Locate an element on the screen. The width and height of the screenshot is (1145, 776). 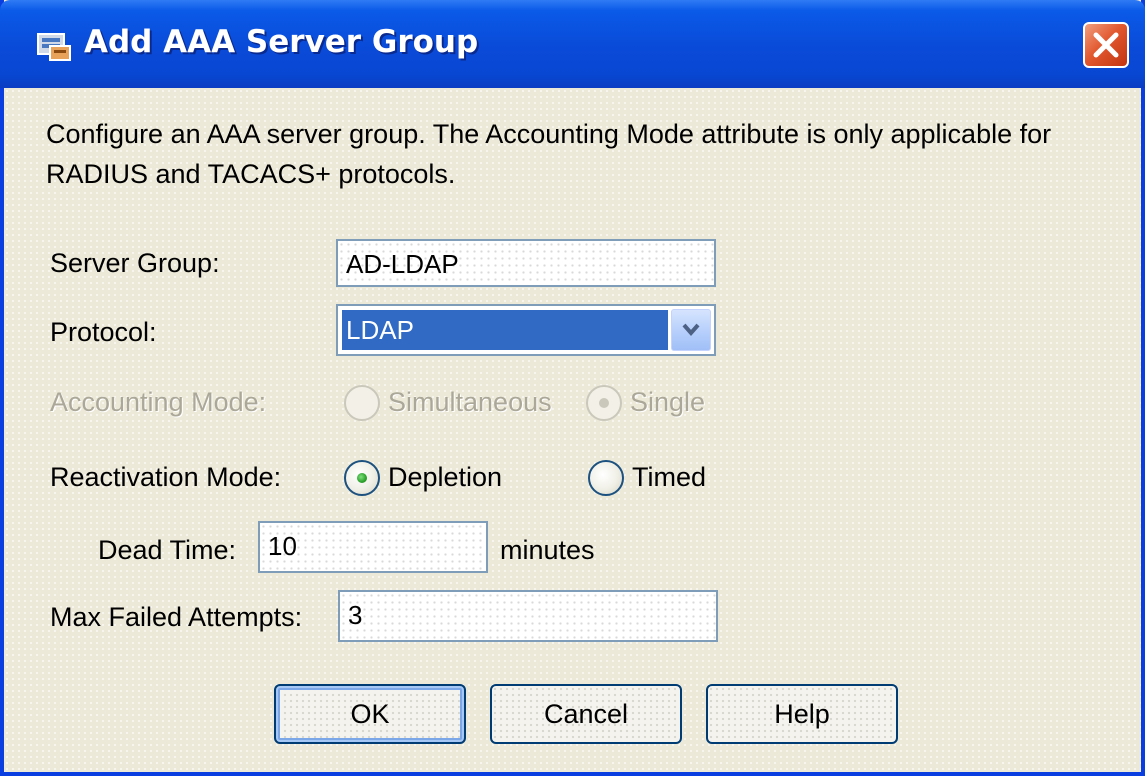
protocol-dropdown-button is located at coordinates (691, 330).